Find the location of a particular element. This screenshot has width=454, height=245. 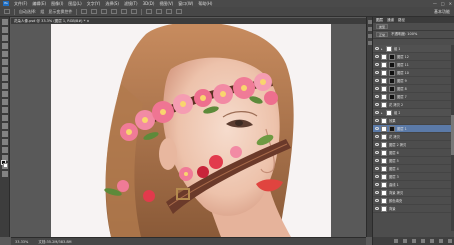

new-layer-icon is located at coordinates (441, 241).